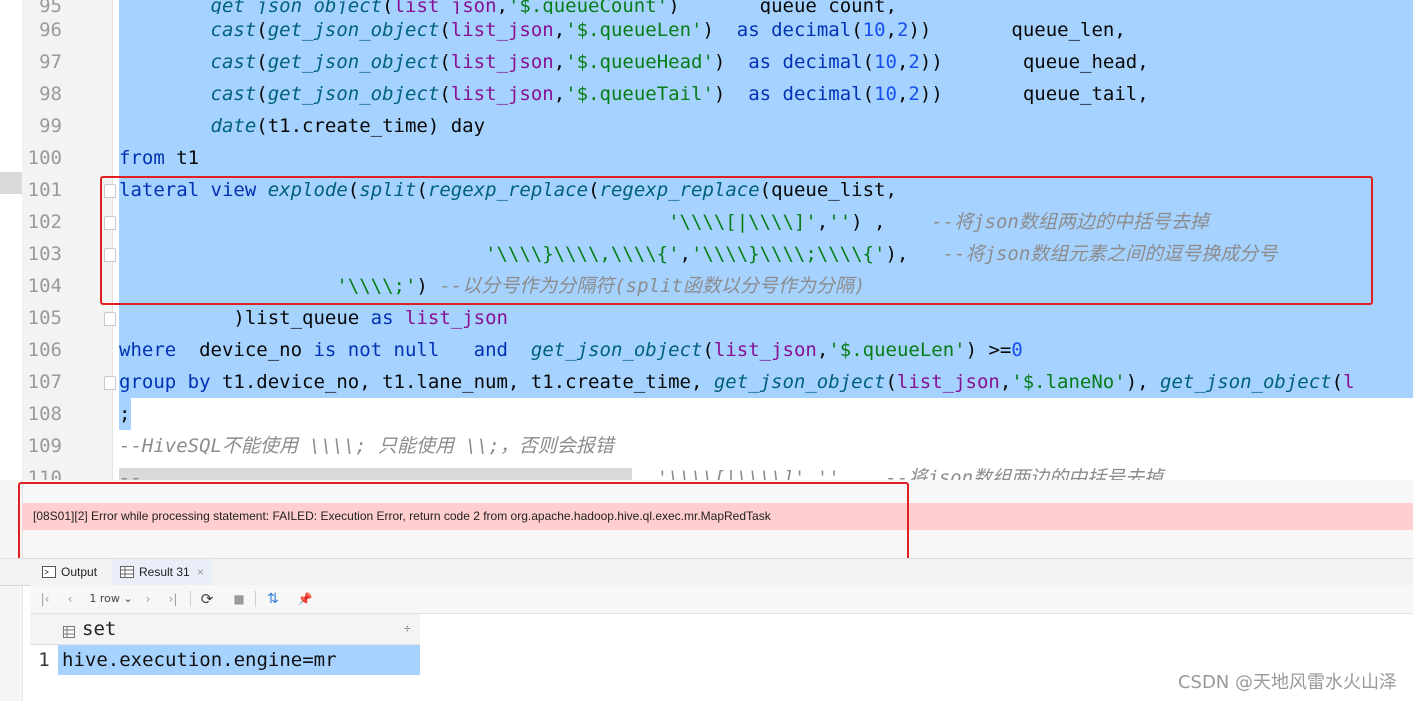  What do you see at coordinates (124, 414) in the screenshot?
I see `code-text: ;` at bounding box center [124, 414].